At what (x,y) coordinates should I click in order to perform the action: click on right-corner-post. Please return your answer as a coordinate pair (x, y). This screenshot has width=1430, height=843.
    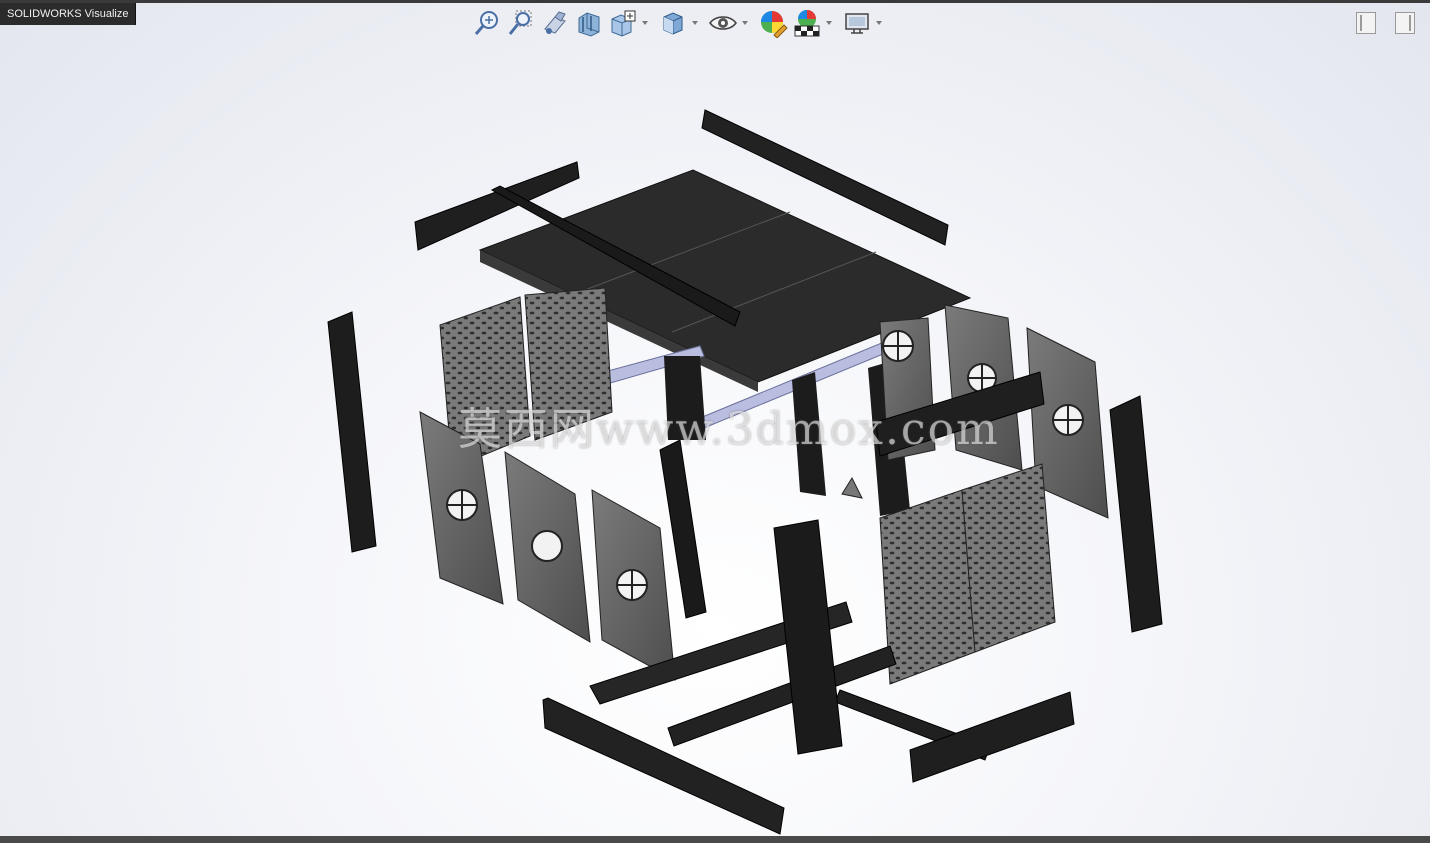
    Looking at the image, I should click on (1136, 514).